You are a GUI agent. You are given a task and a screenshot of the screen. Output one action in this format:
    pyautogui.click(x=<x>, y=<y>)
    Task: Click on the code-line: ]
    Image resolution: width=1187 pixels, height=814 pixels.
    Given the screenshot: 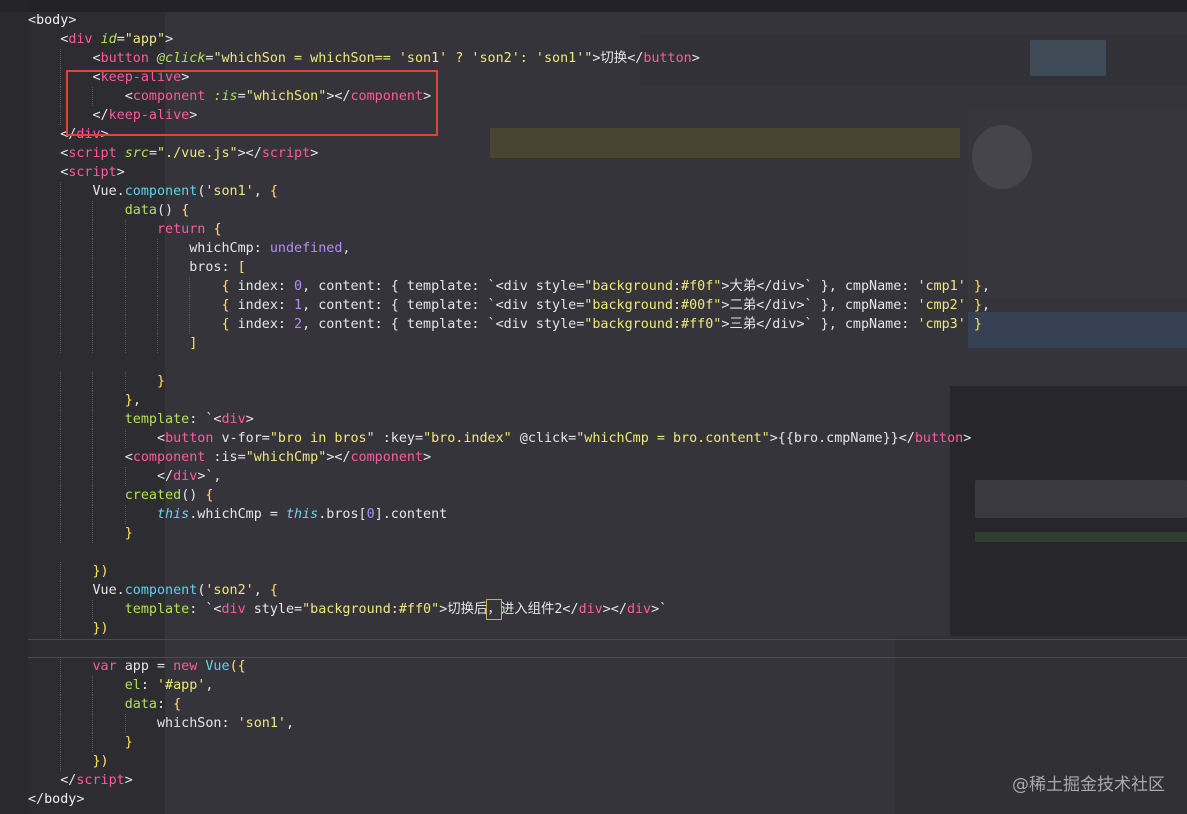 What is the action you would take?
    pyautogui.click(x=509, y=343)
    